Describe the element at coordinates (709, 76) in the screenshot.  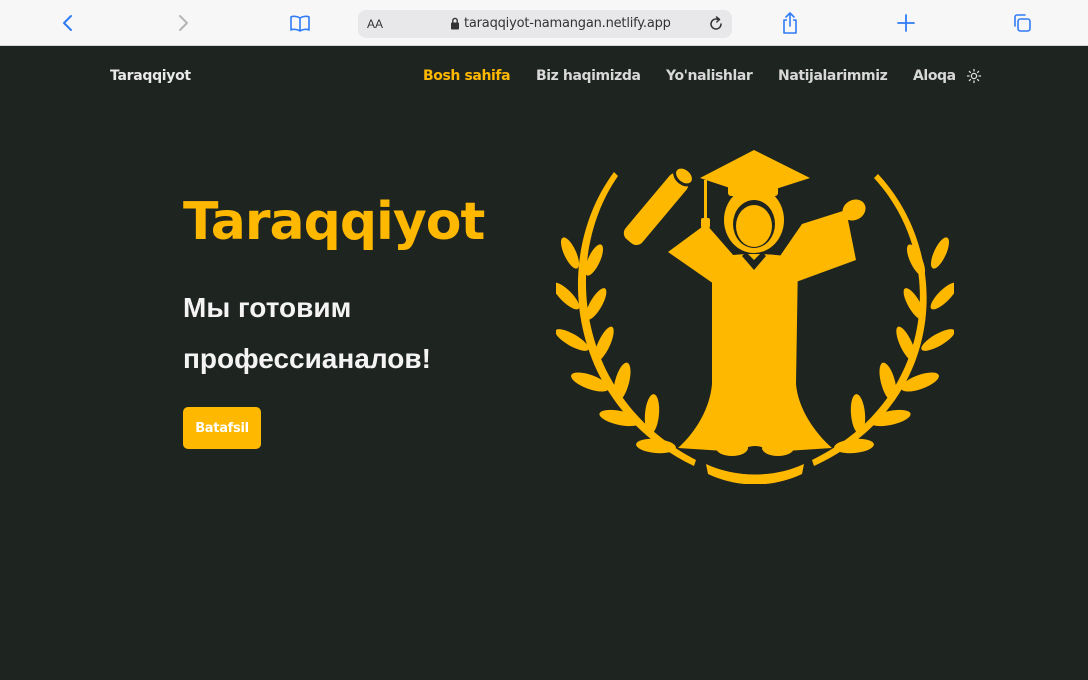
I see `nav-yonalishlar: Yo'nalishlar` at that location.